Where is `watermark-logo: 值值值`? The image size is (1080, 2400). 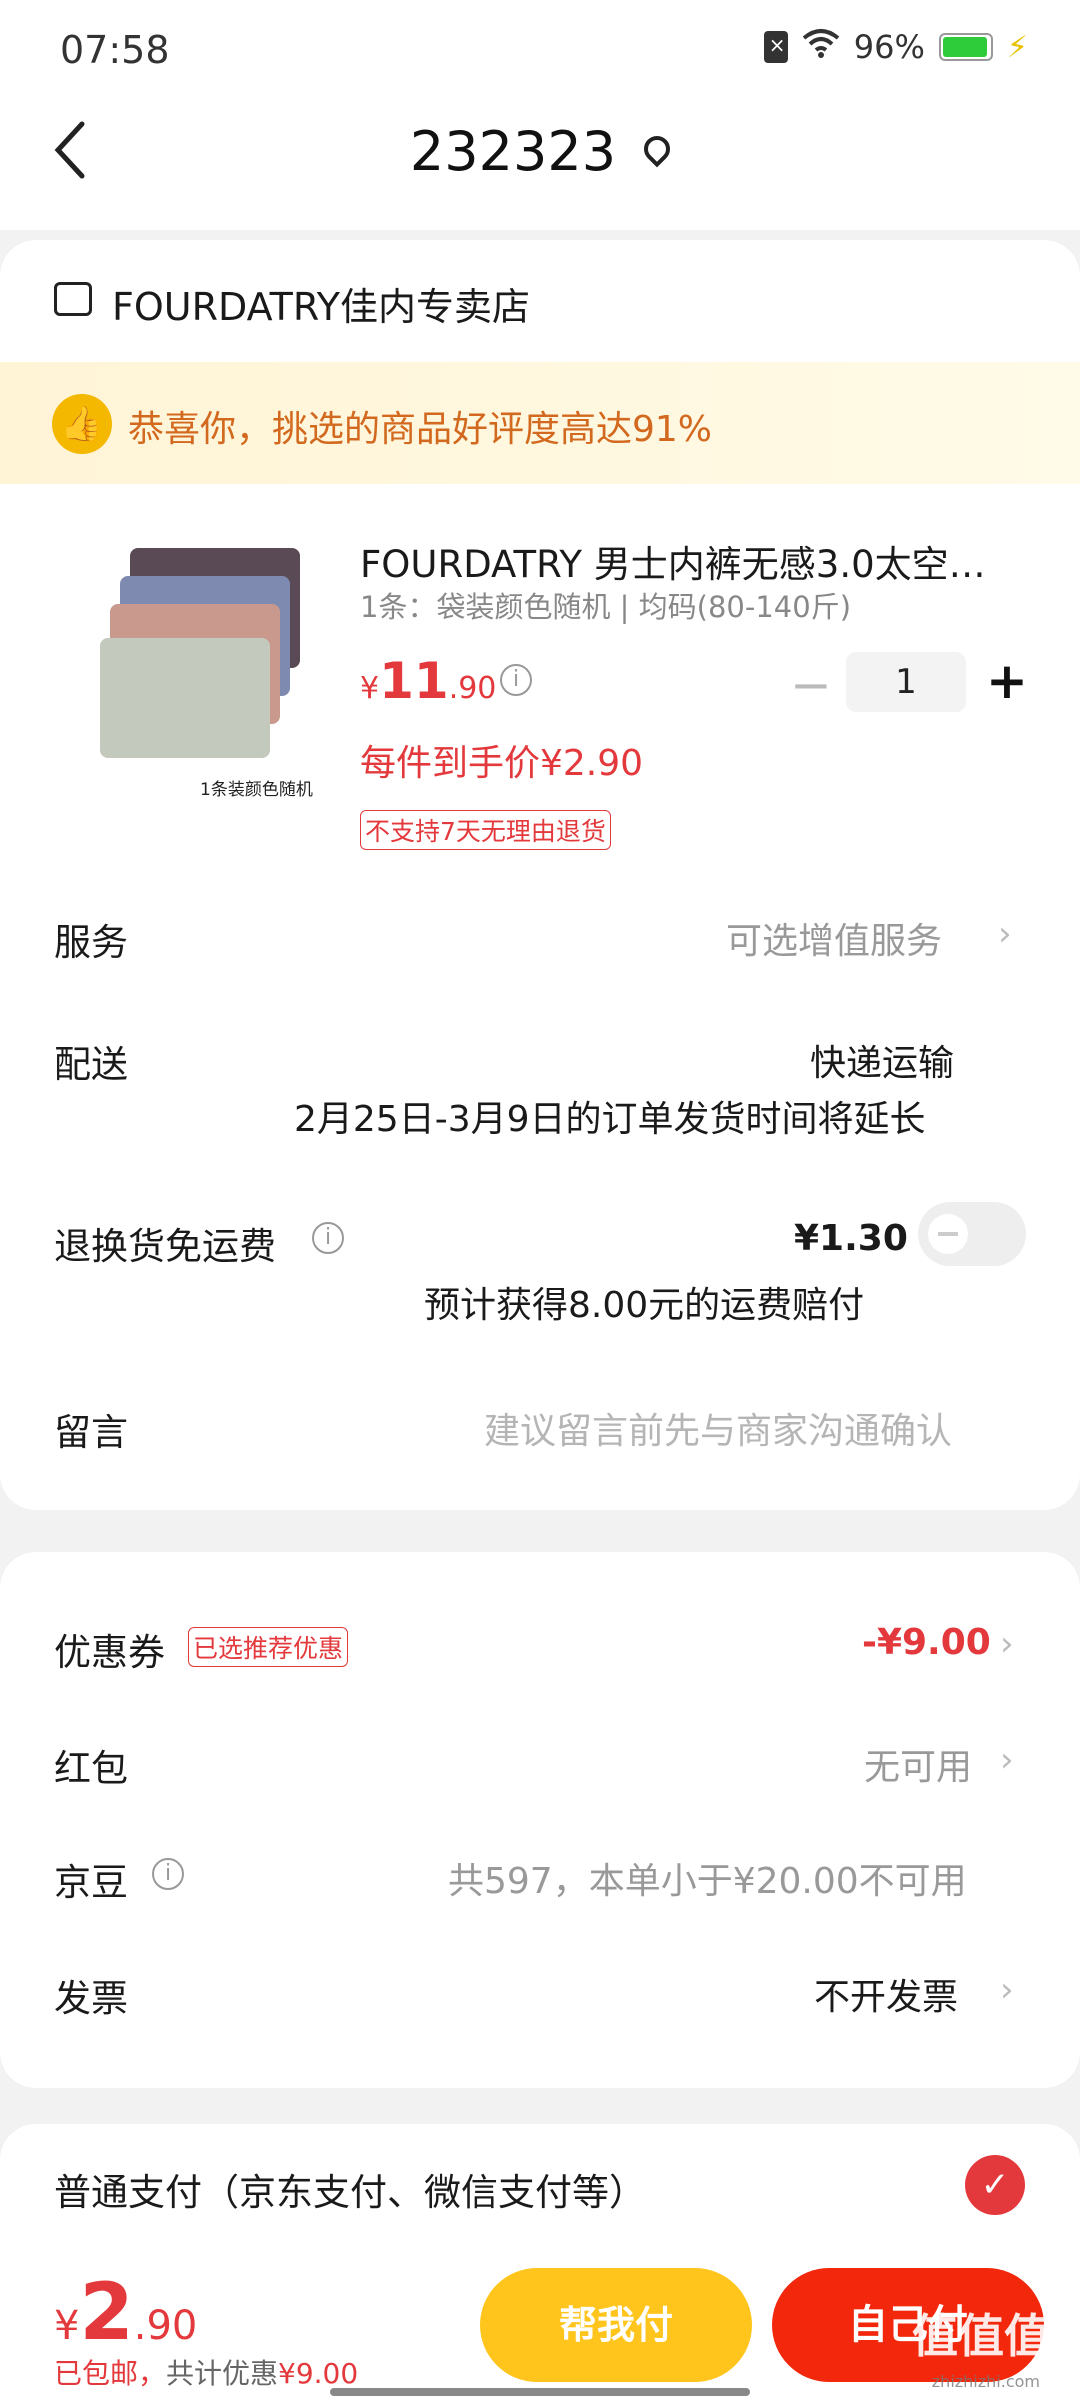
watermark-logo: 值值值 is located at coordinates (981, 2336).